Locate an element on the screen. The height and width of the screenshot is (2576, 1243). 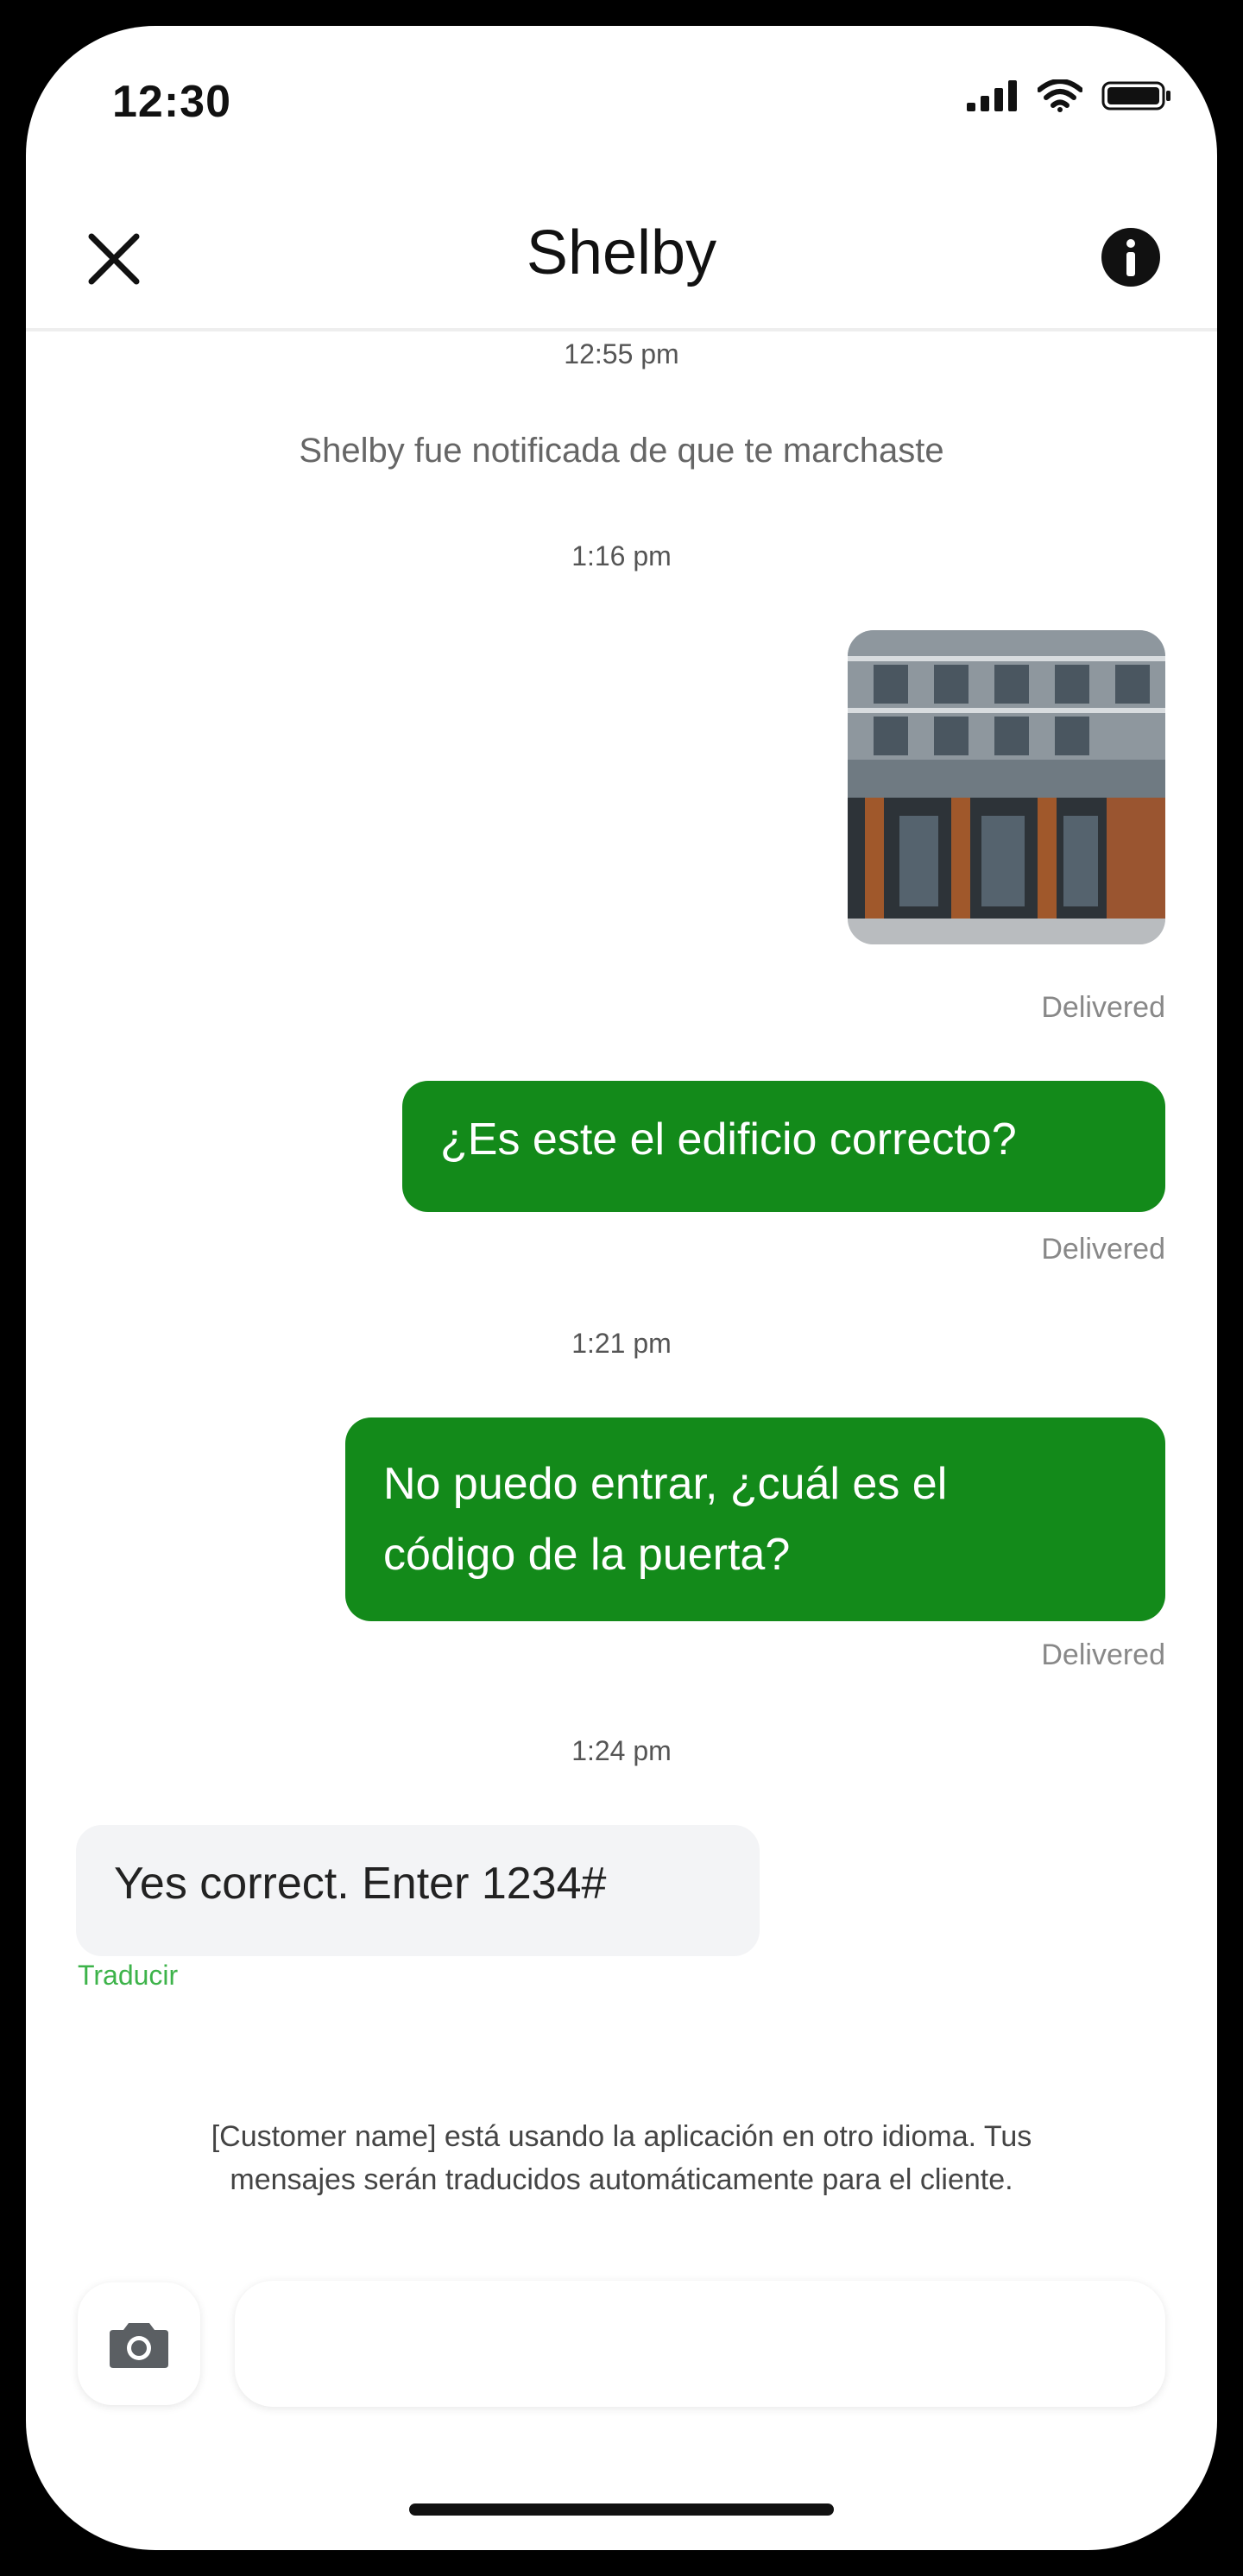
signal-icon is located at coordinates (992, 95).